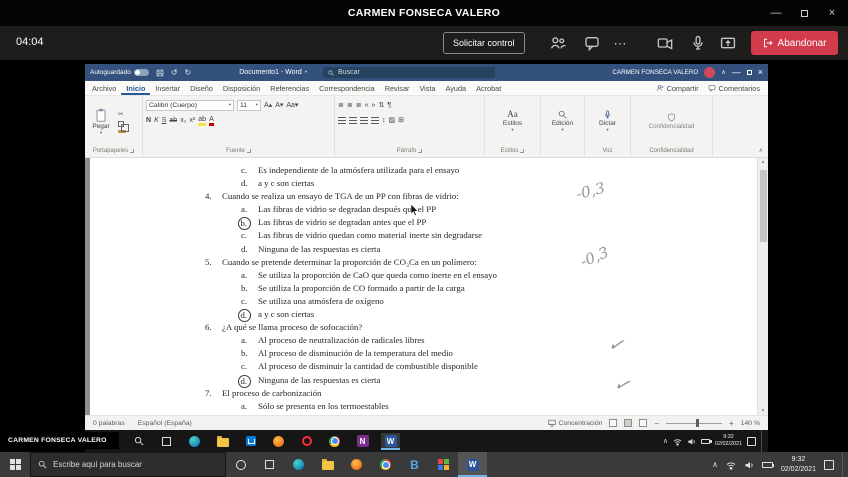 Image resolution: width=848 pixels, height=477 pixels. Describe the element at coordinates (731, 423) in the screenshot. I see `zoom-in-button: +` at that location.